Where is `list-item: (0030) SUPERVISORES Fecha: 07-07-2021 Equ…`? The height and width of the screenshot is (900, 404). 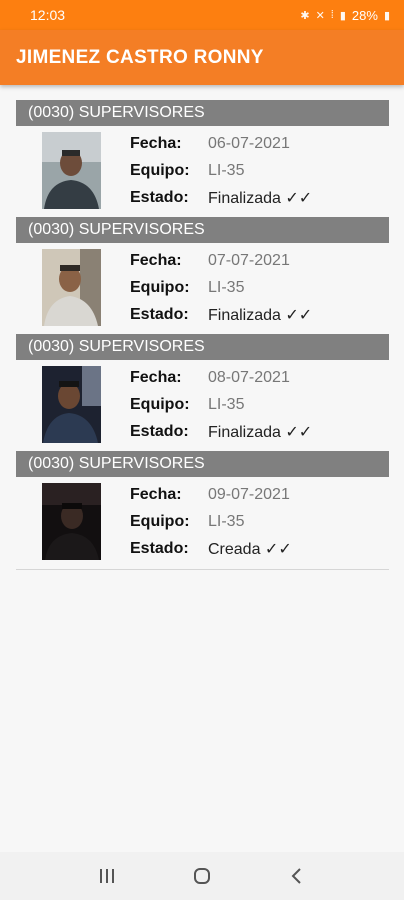 list-item: (0030) SUPERVISORES Fecha: 07-07-2021 Equ… is located at coordinates (202, 275).